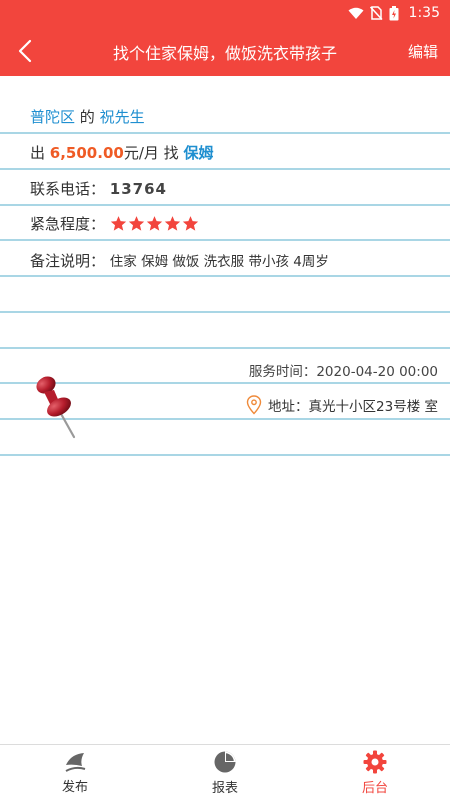 The height and width of the screenshot is (800, 450). I want to click on salary-row: 出 6,500.00元/月 找 保姆, so click(230, 152).